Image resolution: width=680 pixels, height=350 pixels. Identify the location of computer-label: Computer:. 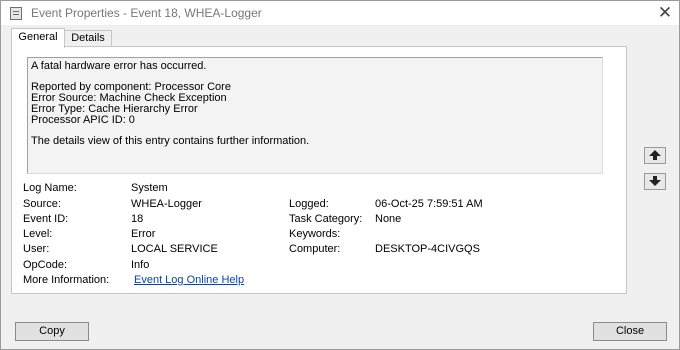
(315, 249).